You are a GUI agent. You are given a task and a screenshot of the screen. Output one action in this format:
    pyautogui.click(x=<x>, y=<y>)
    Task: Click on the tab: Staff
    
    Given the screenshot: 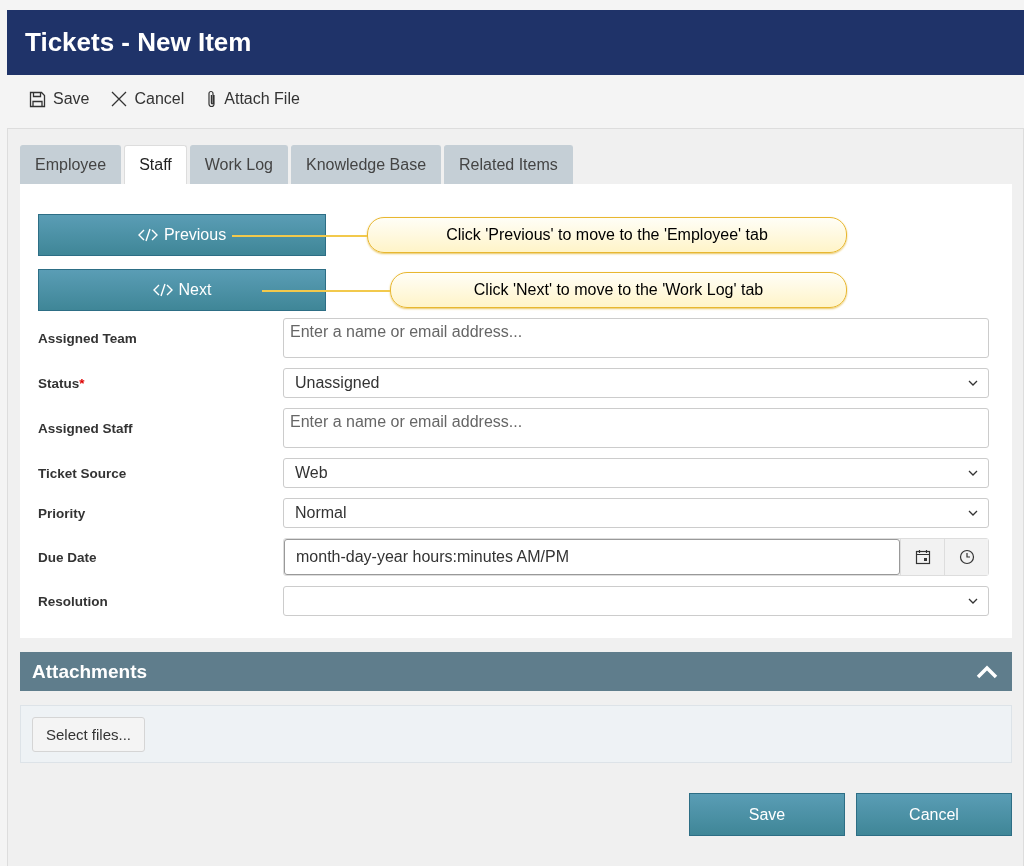 What is the action you would take?
    pyautogui.click(x=155, y=164)
    